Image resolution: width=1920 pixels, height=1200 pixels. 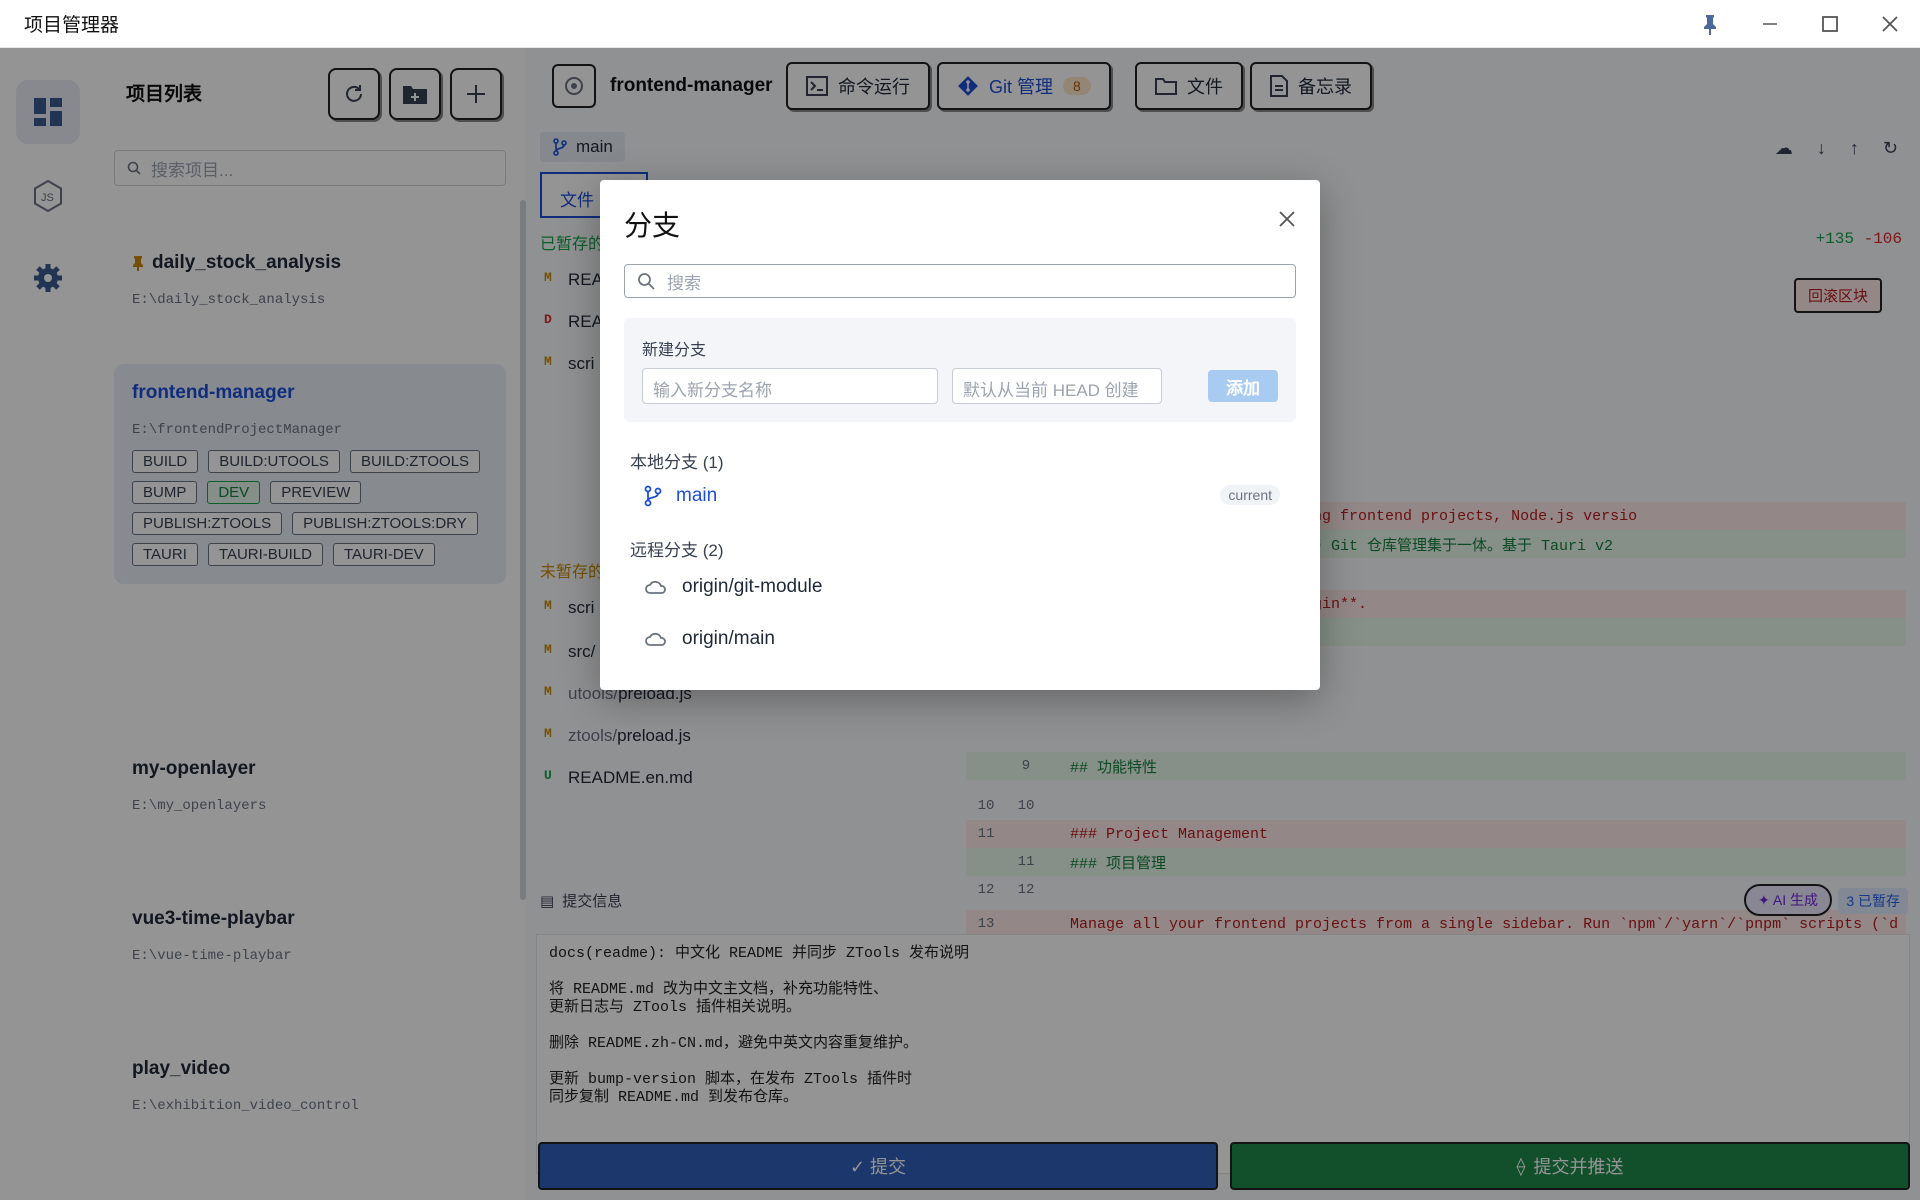 I want to click on branch-search-input: 搜索, so click(x=960, y=281).